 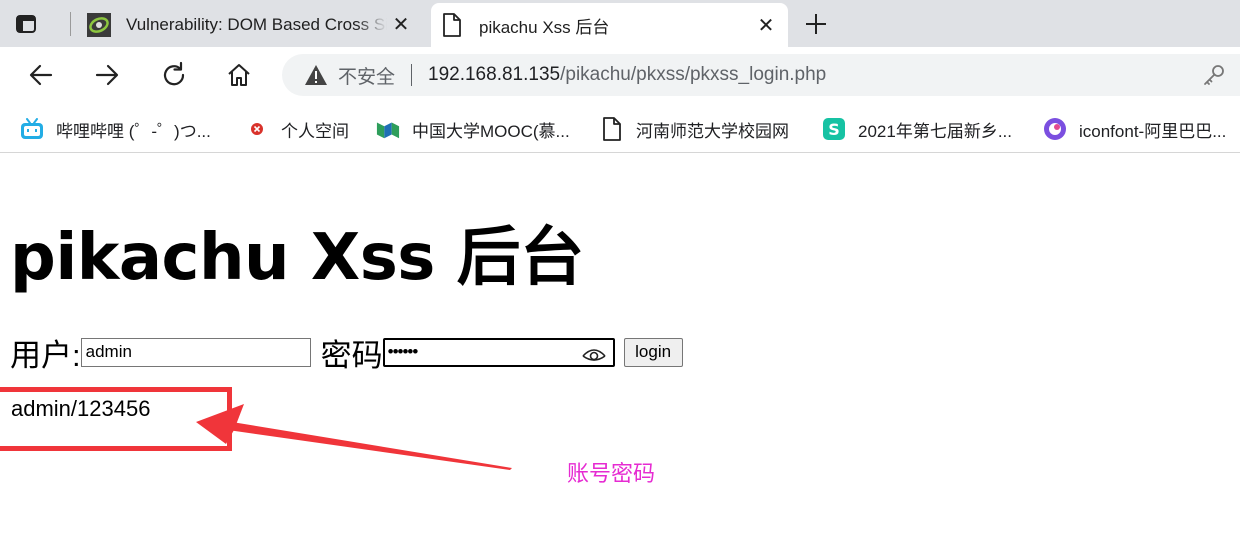 I want to click on key-icon, so click(x=1214, y=75).